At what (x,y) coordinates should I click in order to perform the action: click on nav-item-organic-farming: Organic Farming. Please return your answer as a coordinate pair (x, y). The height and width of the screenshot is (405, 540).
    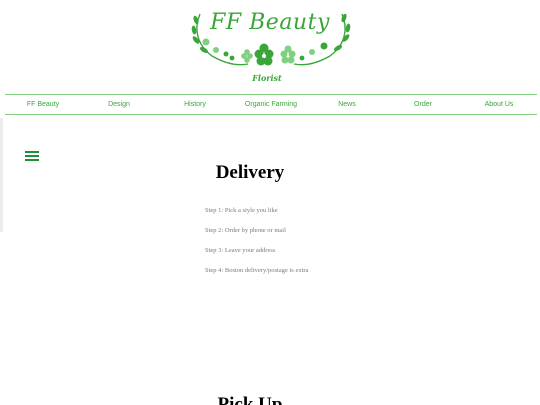
    Looking at the image, I should click on (271, 104).